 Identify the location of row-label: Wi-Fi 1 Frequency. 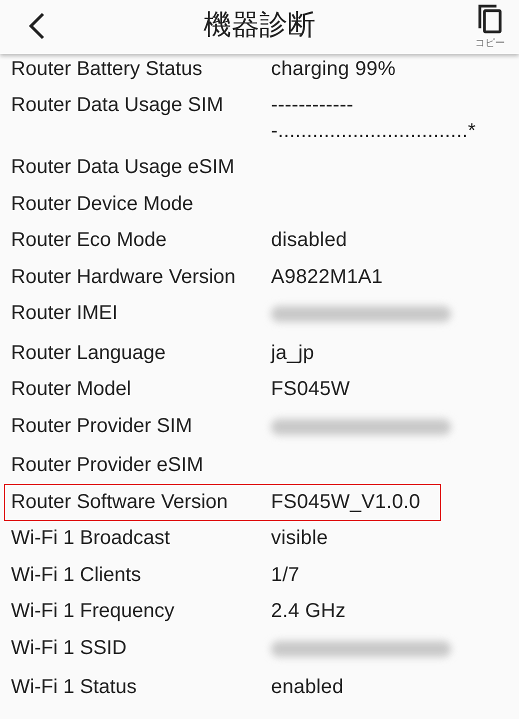
(93, 611).